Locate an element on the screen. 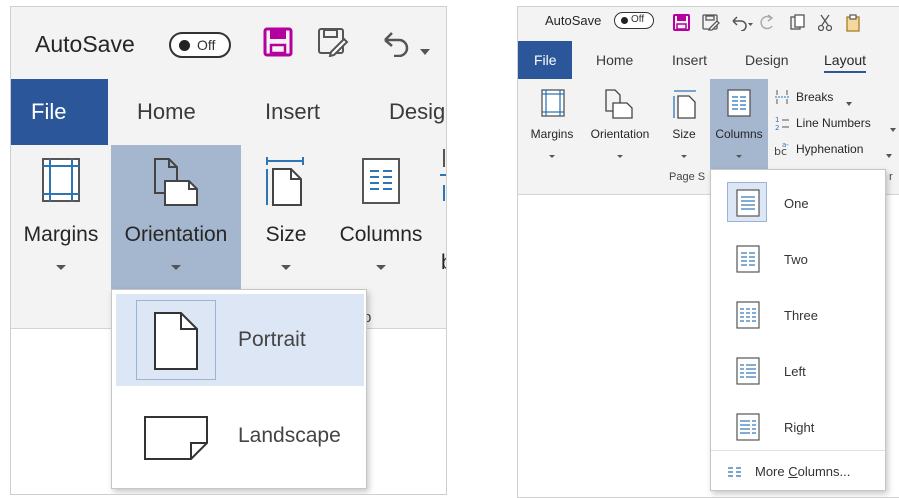 The height and width of the screenshot is (498, 899). tab-layout: Layout is located at coordinates (845, 60).